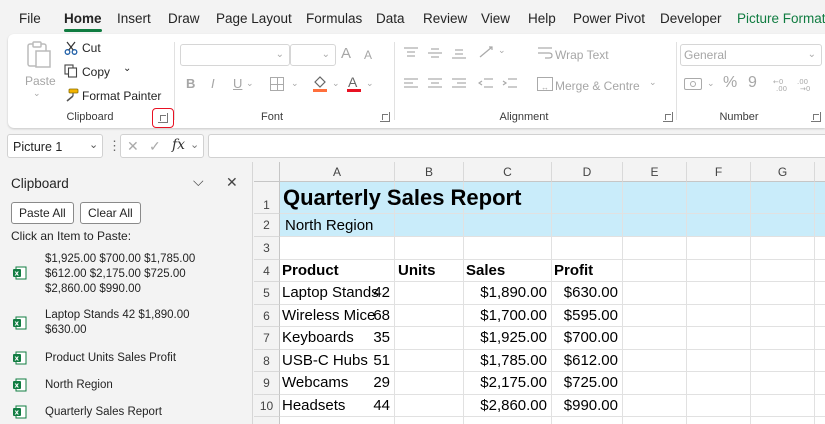 This screenshot has width=825, height=424. I want to click on merge-centre-button: Merge & Centre, so click(597, 86).